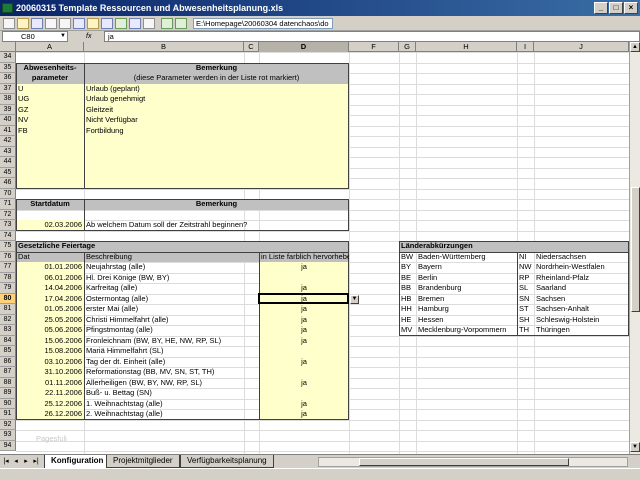 The width and height of the screenshot is (640, 480). What do you see at coordinates (216, 68) in the screenshot?
I see `absence-header-remark: Bemerkung` at bounding box center [216, 68].